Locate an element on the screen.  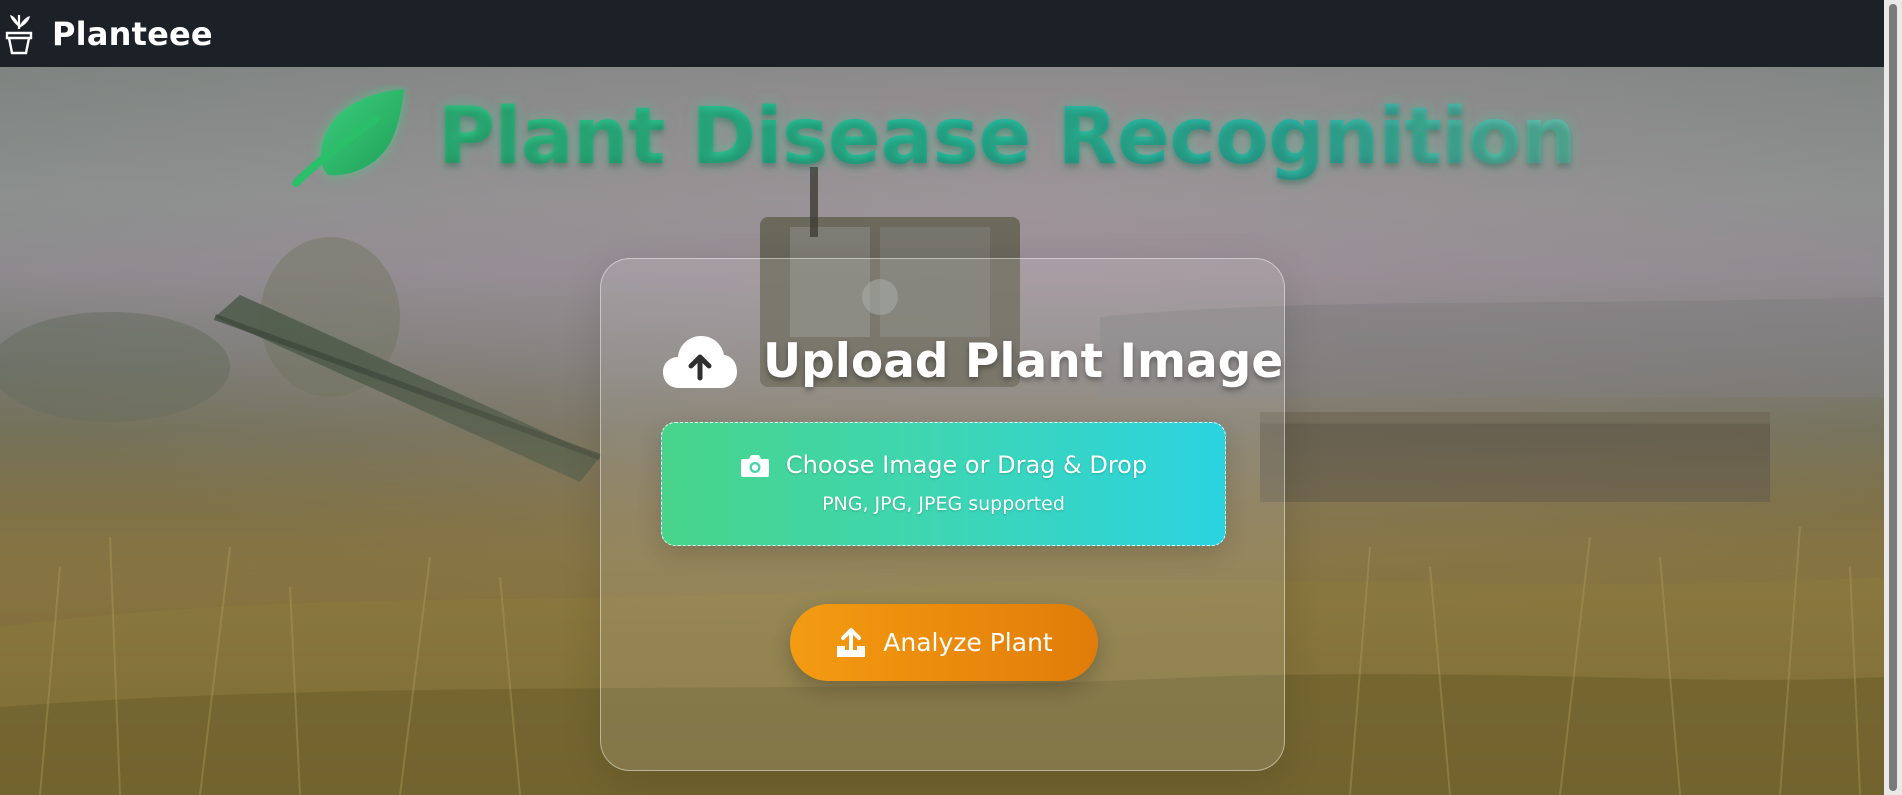
page-title-row: Plant Disease Recognition is located at coordinates (934, 137).